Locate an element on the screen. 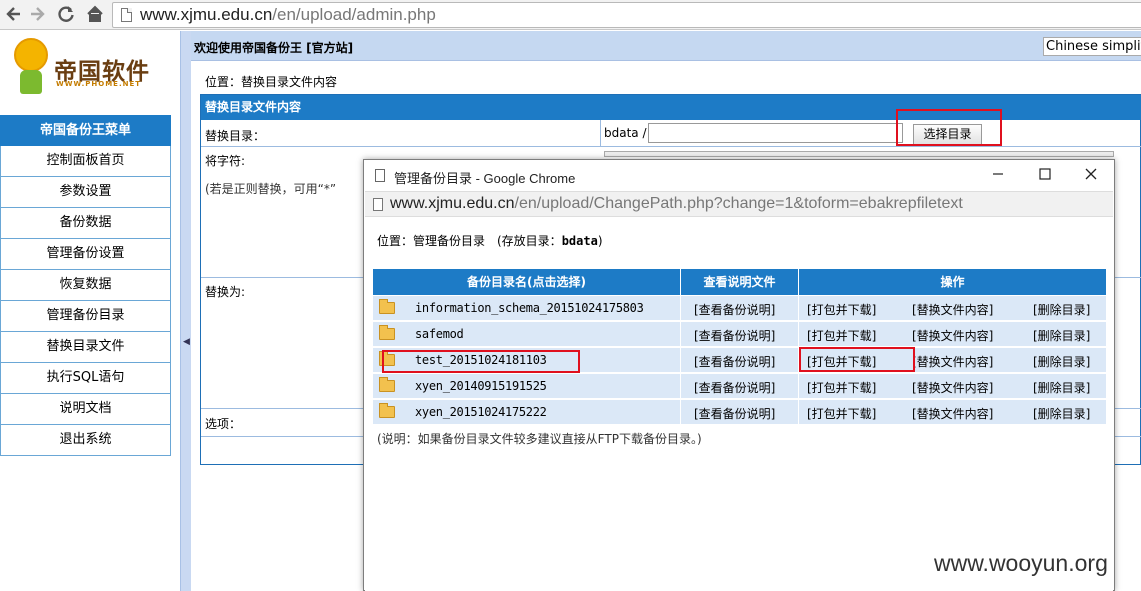 The image size is (1141, 591). table-row: safemod [查看备份说明] [打包并下载] [替换文件内容] [删除目录] is located at coordinates (739, 334).